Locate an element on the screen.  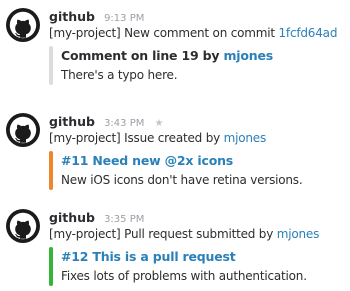
message-text-prefix: [my-project] Pull request submitted by is located at coordinates (163, 234).